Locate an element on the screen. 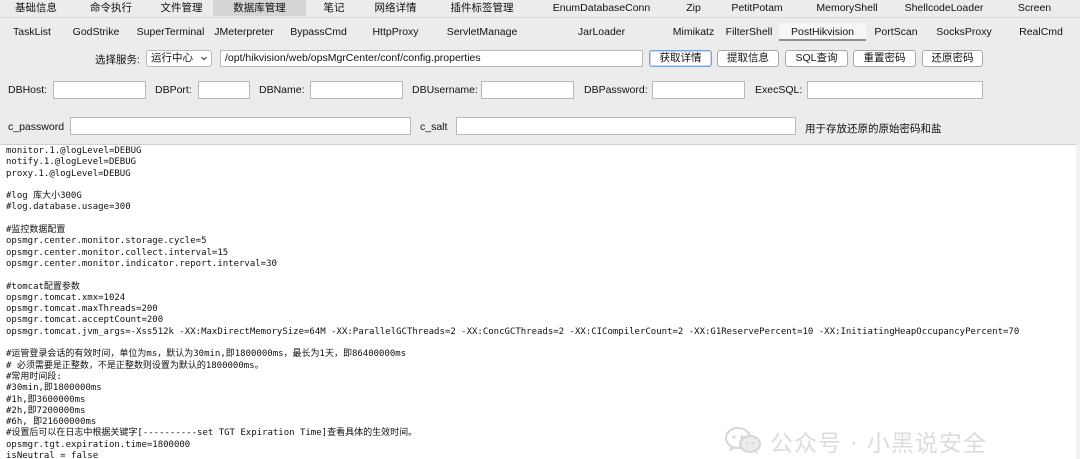 The height and width of the screenshot is (459, 1080). config-line: #30min,即1800000ms is located at coordinates (54, 388).